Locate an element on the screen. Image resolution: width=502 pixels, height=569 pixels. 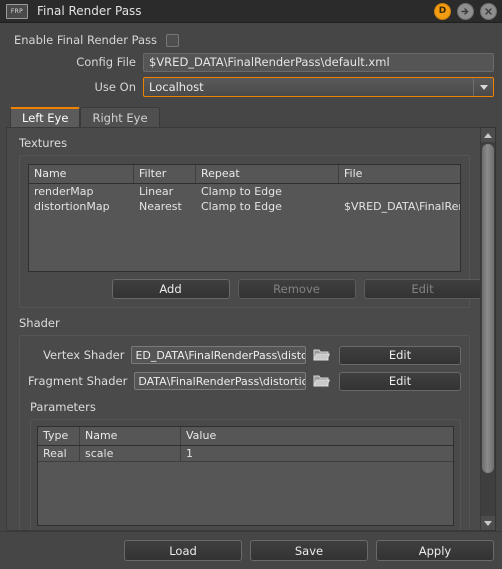
textures-table-empty-area is located at coordinates (244, 242).